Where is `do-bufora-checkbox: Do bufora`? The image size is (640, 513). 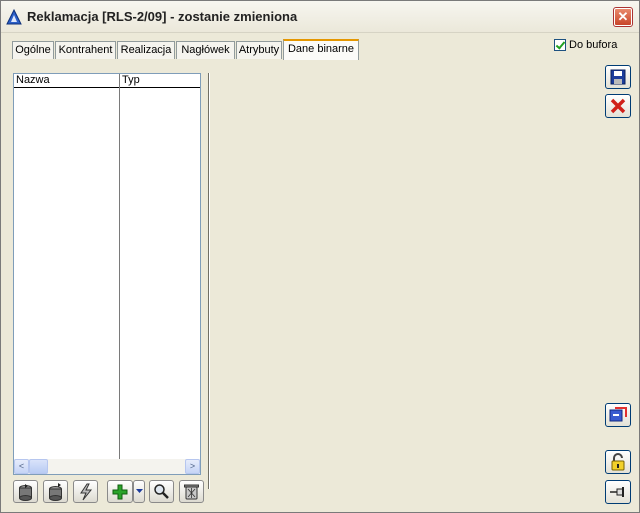 do-bufora-checkbox: Do bufora is located at coordinates (585, 45).